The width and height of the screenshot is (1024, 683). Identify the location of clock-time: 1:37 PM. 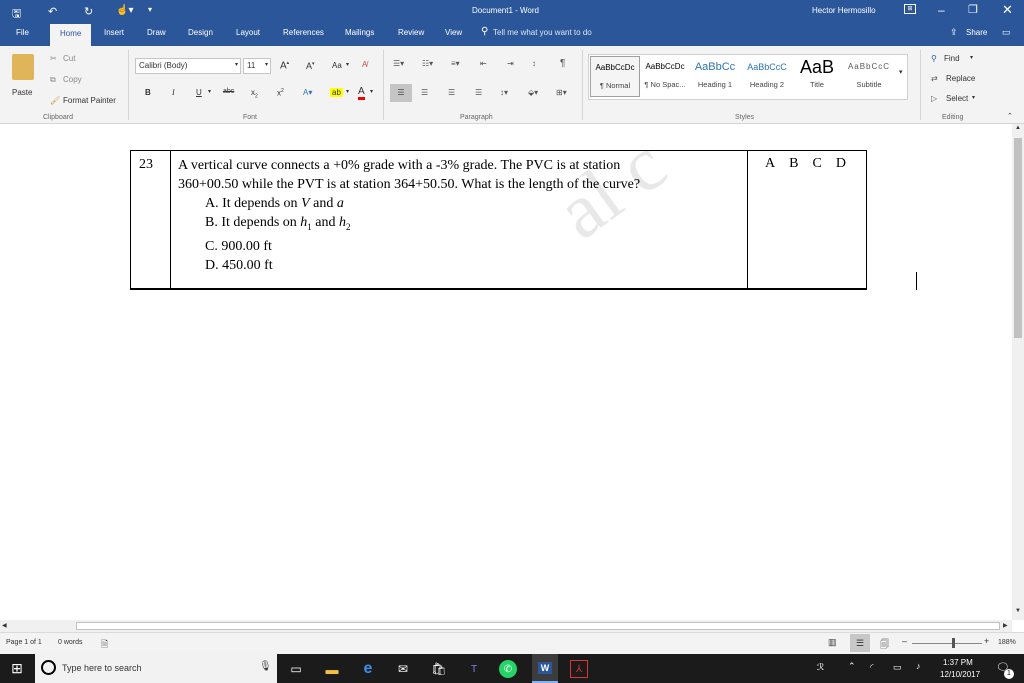
(958, 662).